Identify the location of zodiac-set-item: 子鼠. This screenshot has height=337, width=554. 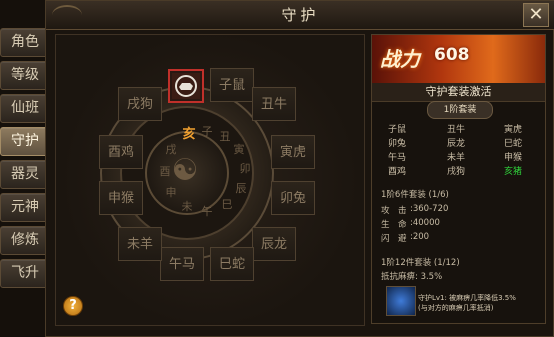
(397, 130).